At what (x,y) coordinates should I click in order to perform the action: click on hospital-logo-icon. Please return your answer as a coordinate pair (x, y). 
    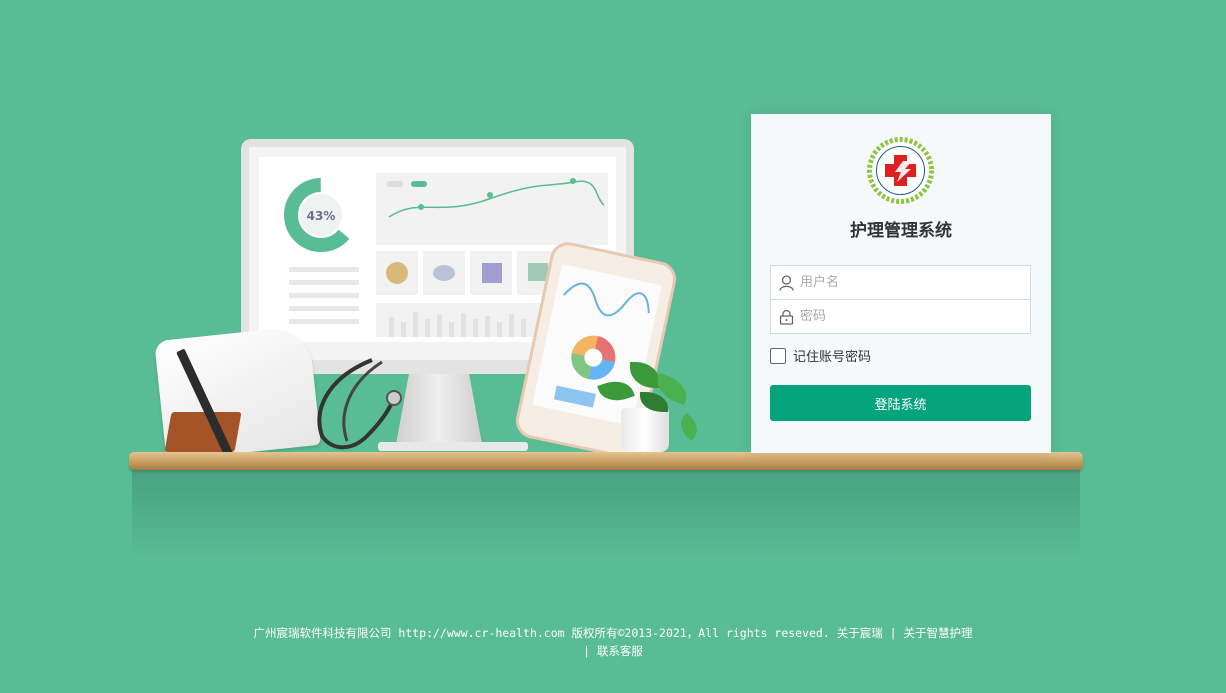
    Looking at the image, I should click on (900, 170).